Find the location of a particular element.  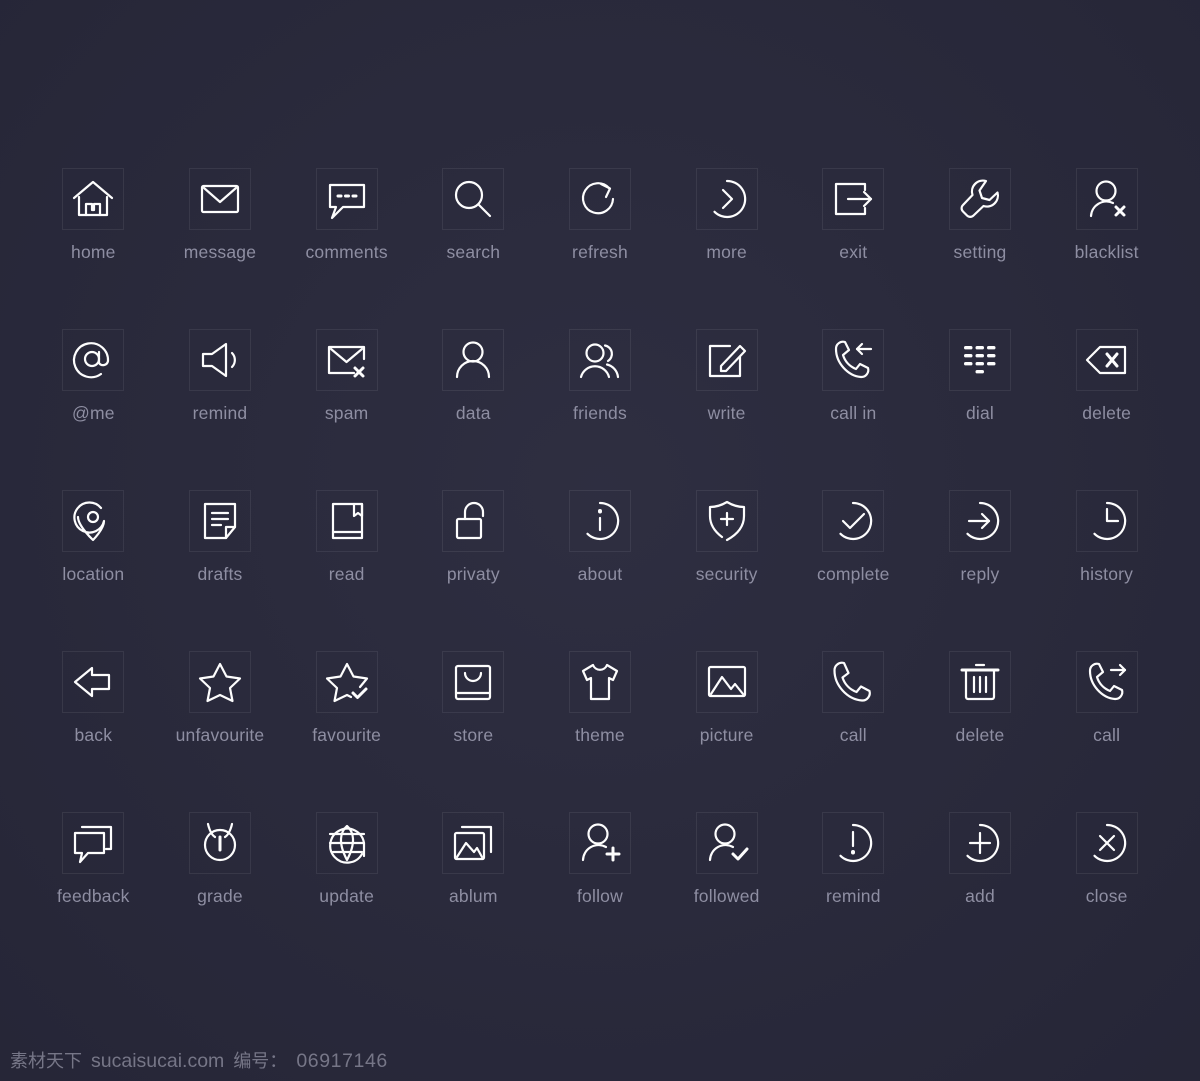

icon-cell-message: message is located at coordinates (220, 248).